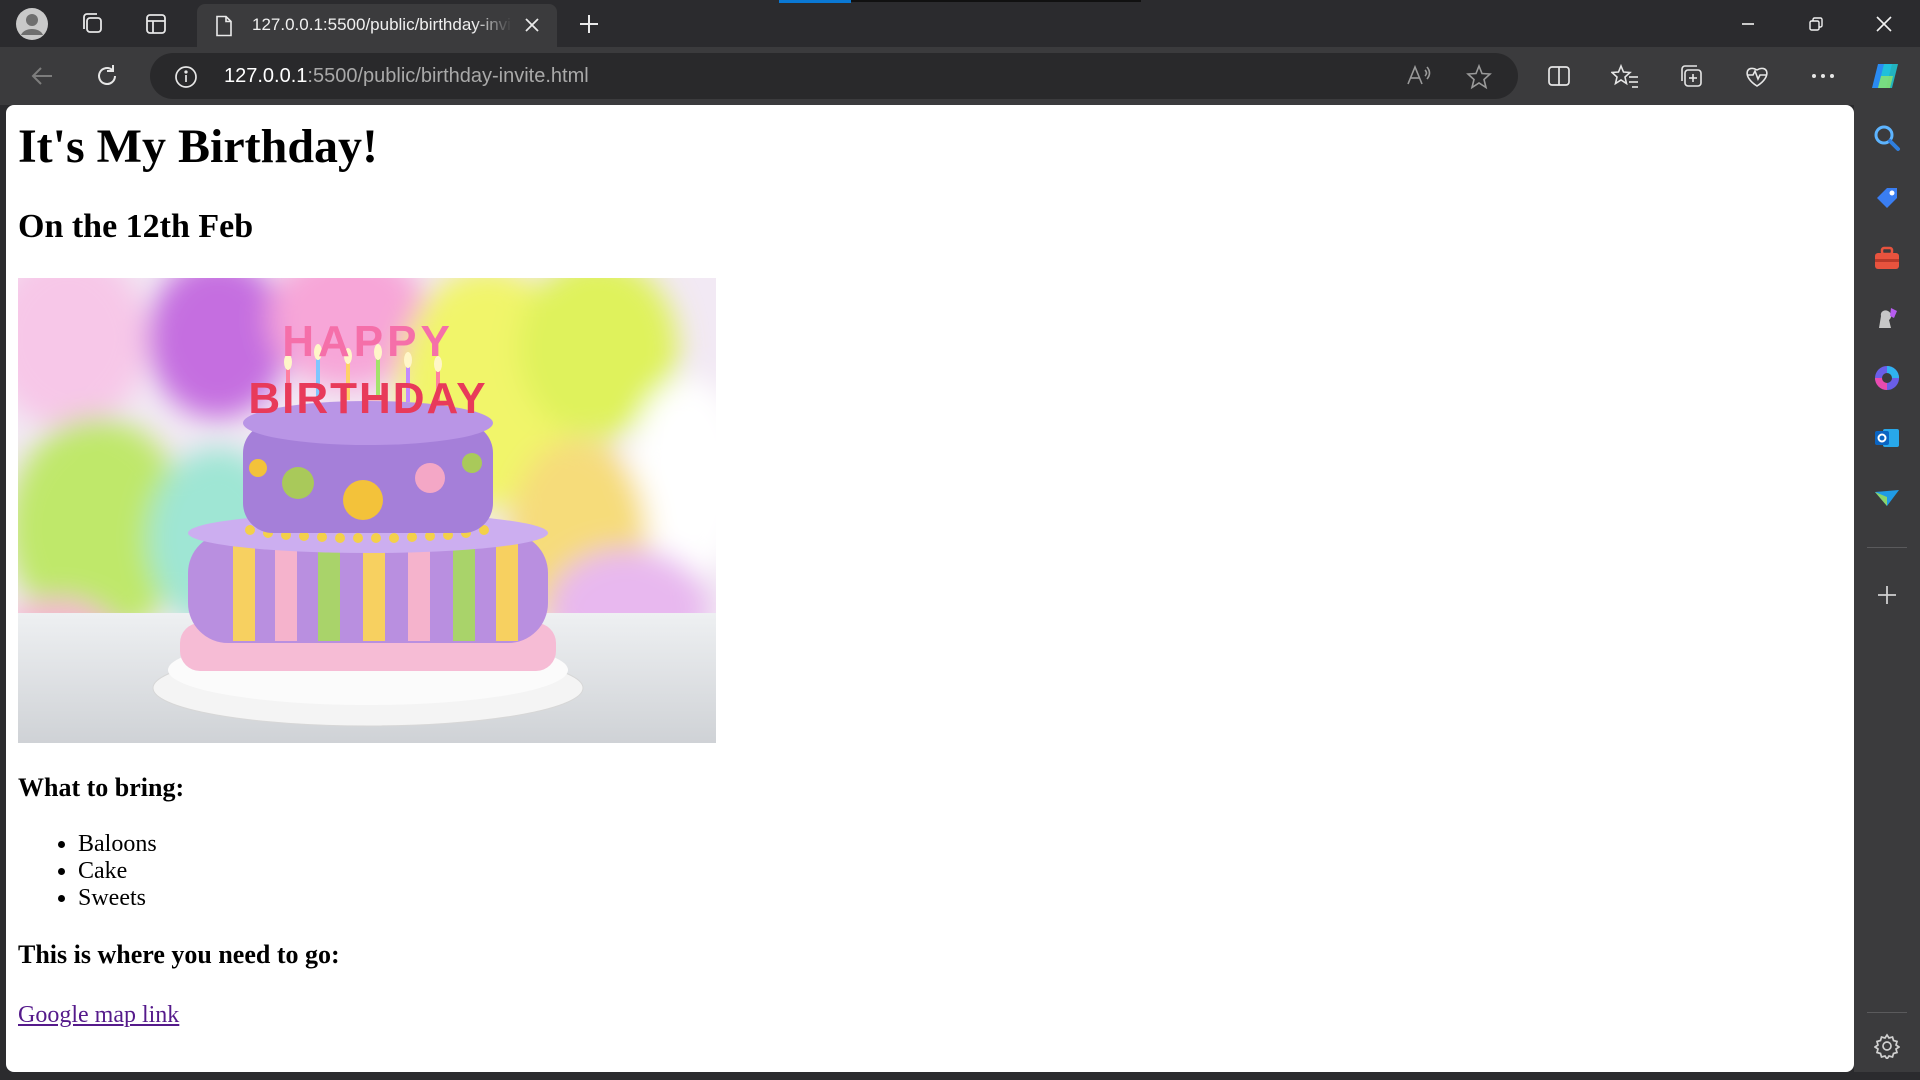 This screenshot has height=1080, width=1920. Describe the element at coordinates (1823, 76) in the screenshot. I see `more-icon` at that location.